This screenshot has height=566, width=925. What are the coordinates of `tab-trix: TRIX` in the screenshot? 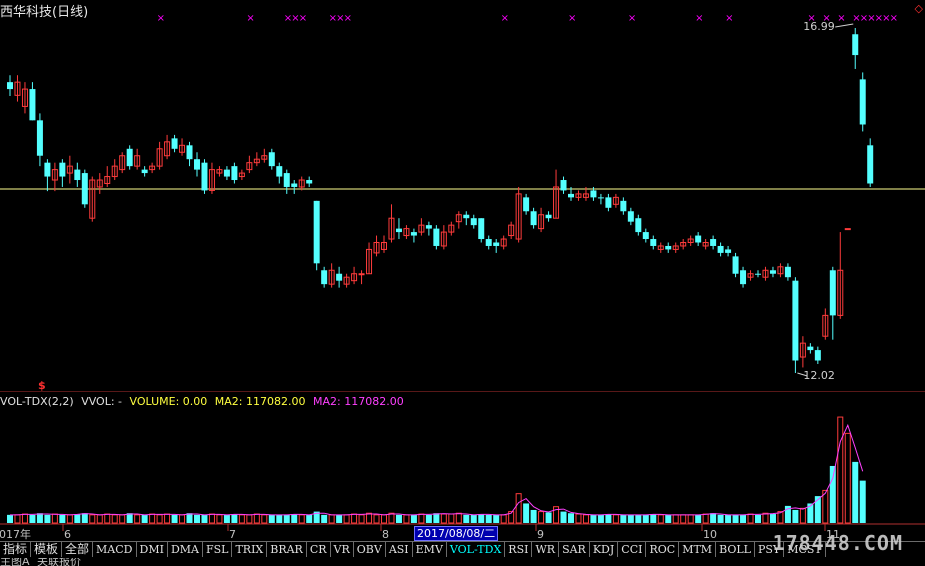 It's located at (250, 549).